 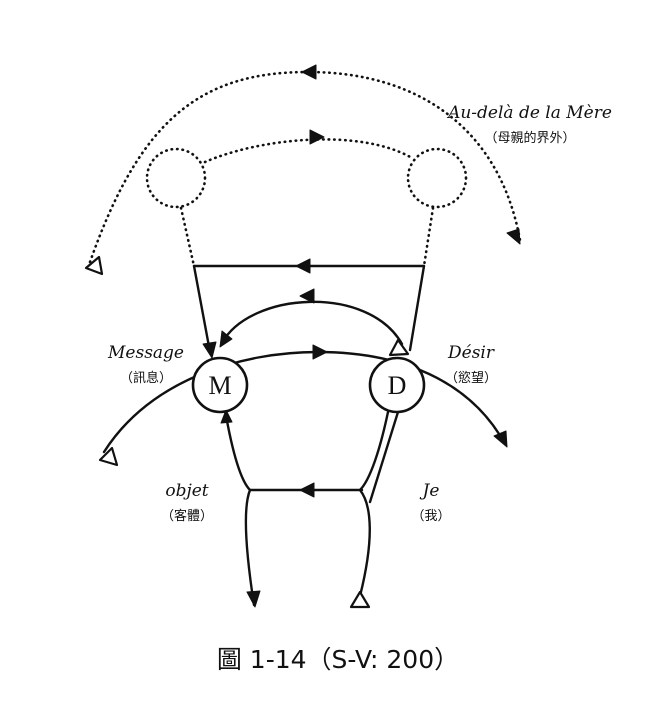 I want to click on arrow-cross-bar, so click(x=307, y=490).